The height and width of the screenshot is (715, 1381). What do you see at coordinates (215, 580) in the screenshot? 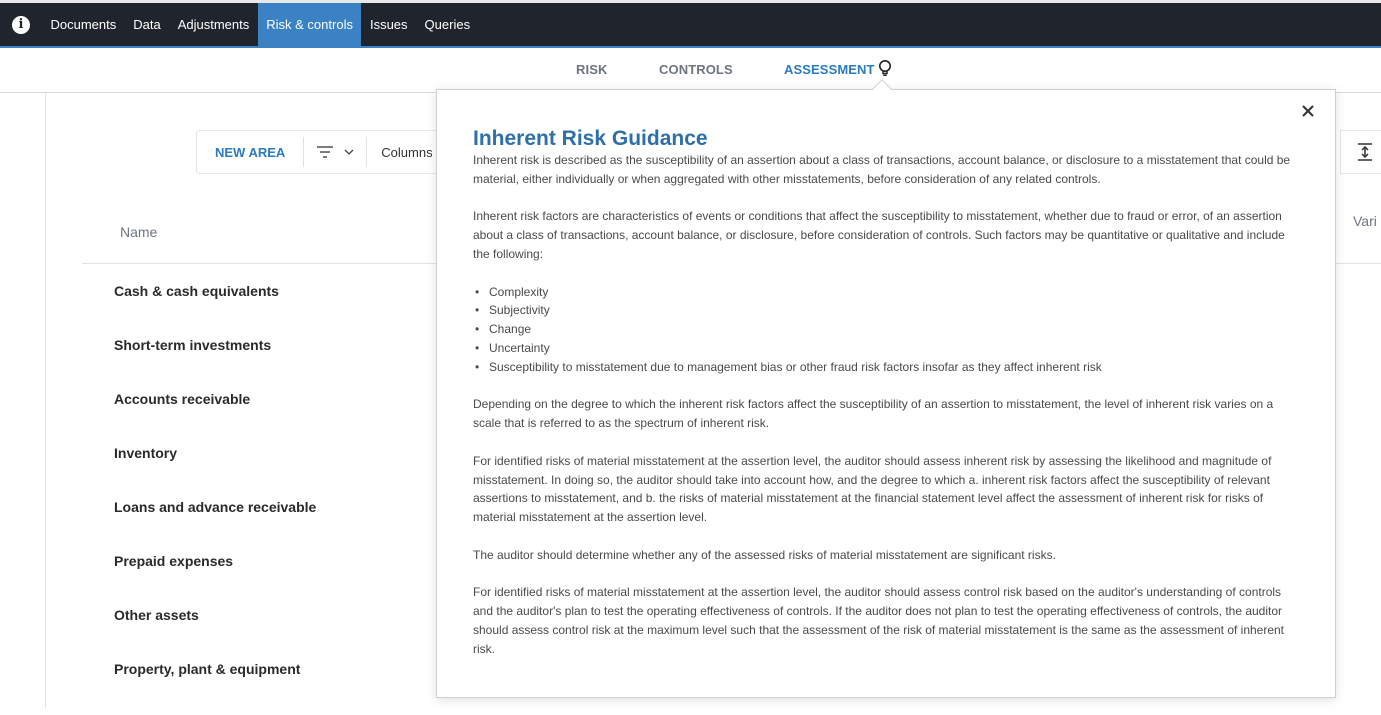
I see `table-row: Prepaid expenses` at bounding box center [215, 580].